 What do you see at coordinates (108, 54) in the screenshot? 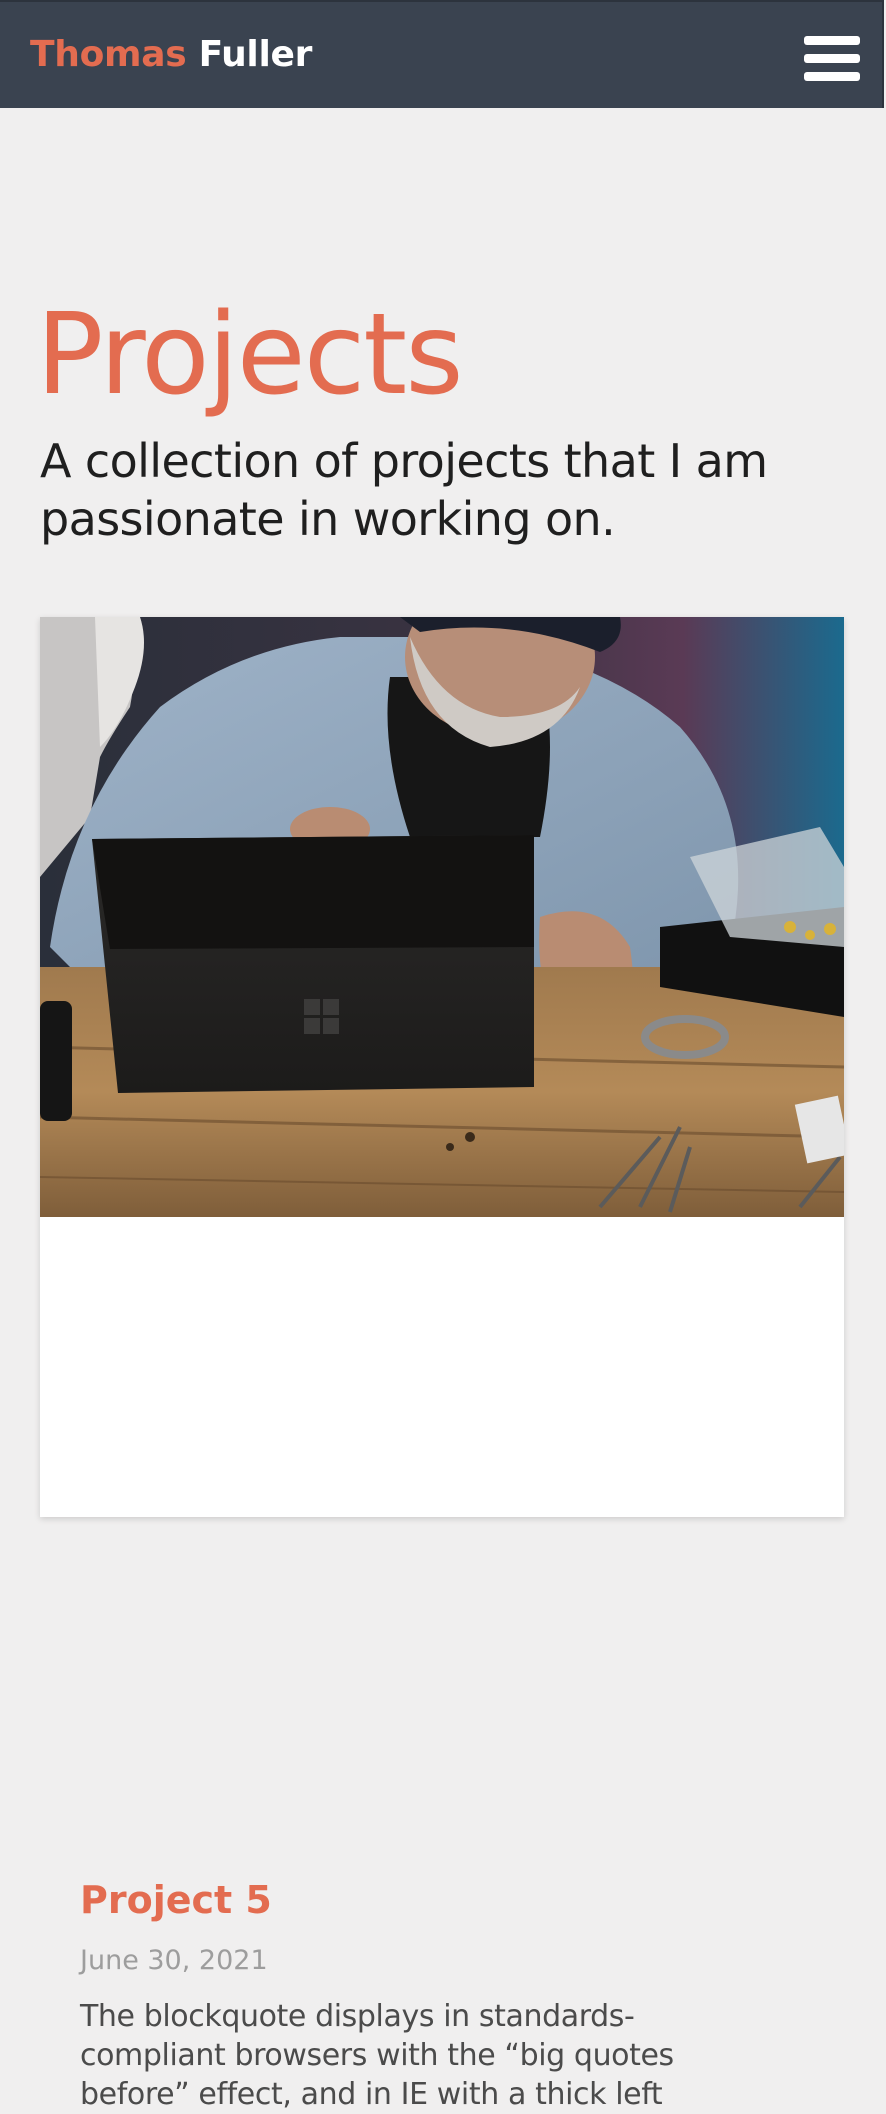
I see `brand-first-name: Thomas` at bounding box center [108, 54].